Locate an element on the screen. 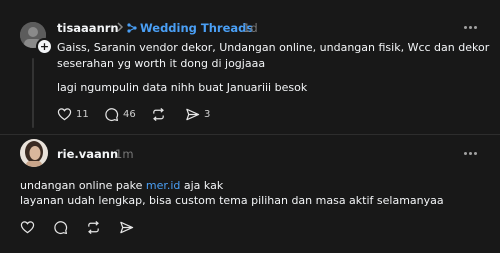  comment-button: 46 is located at coordinates (120, 114).